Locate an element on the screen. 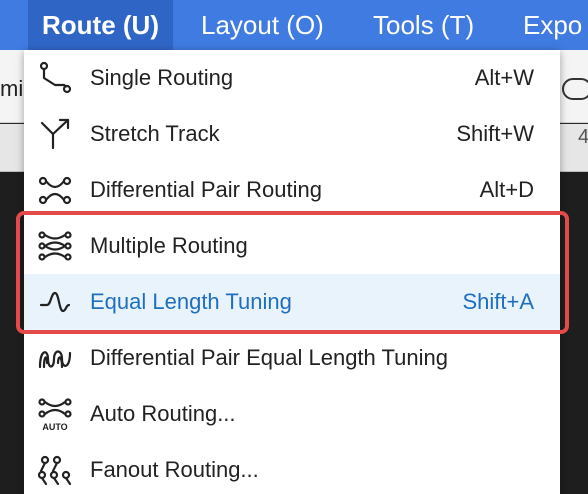 The image size is (588, 494). menu-item-differential-pair-routing: Differential Pair Routing Alt+D is located at coordinates (292, 190).